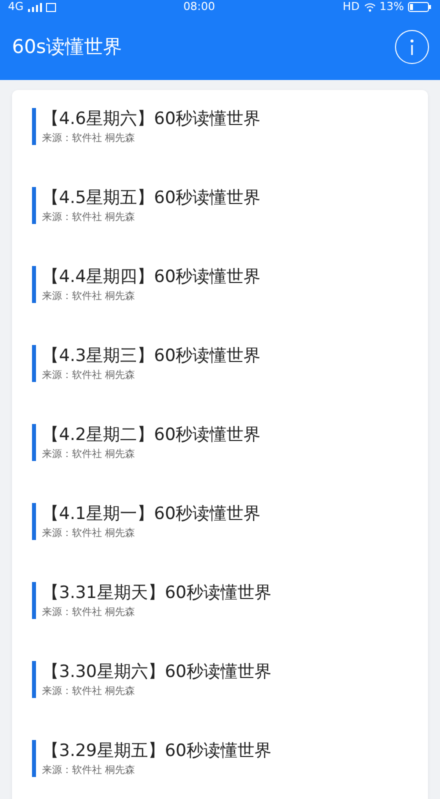 The height and width of the screenshot is (799, 440). Describe the element at coordinates (67, 47) in the screenshot. I see `page-title: 60s读懂世界` at that location.